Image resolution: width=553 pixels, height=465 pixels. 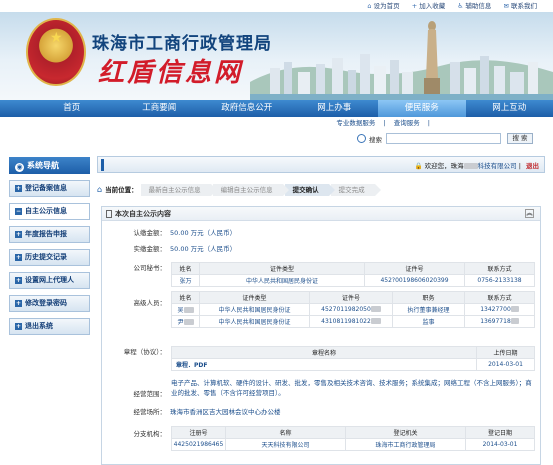 I want to click on sidebar-item-history: + 历史提交记录, so click(x=49, y=257).